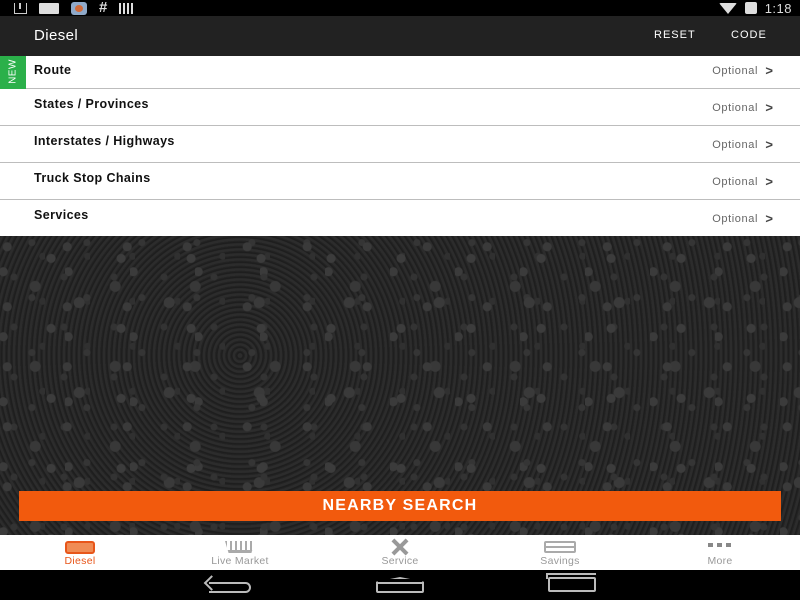 Image resolution: width=800 pixels, height=600 pixels. What do you see at coordinates (80, 561) in the screenshot?
I see `tab-label: Diesel` at bounding box center [80, 561].